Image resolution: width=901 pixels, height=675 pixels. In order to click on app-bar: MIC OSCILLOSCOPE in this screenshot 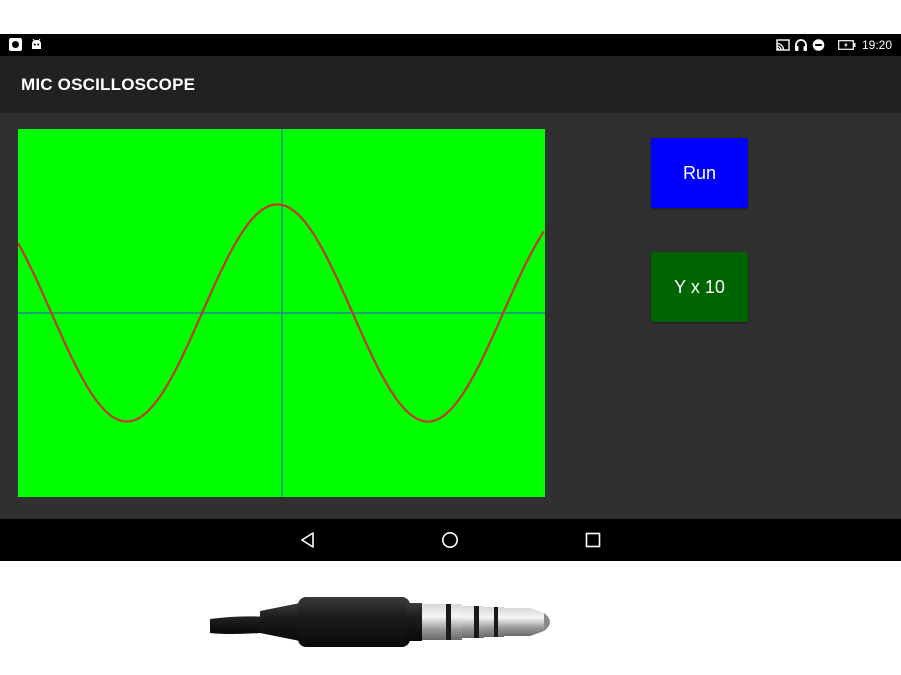, I will do `click(450, 84)`.